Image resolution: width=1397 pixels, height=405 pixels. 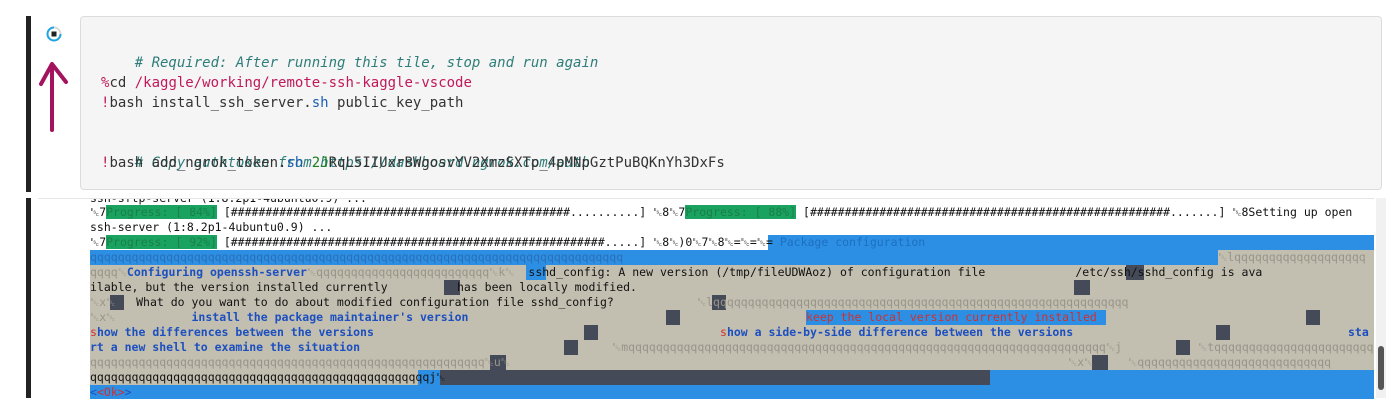 What do you see at coordinates (53, 97) in the screenshot?
I see `arrow-up-icon` at bounding box center [53, 97].